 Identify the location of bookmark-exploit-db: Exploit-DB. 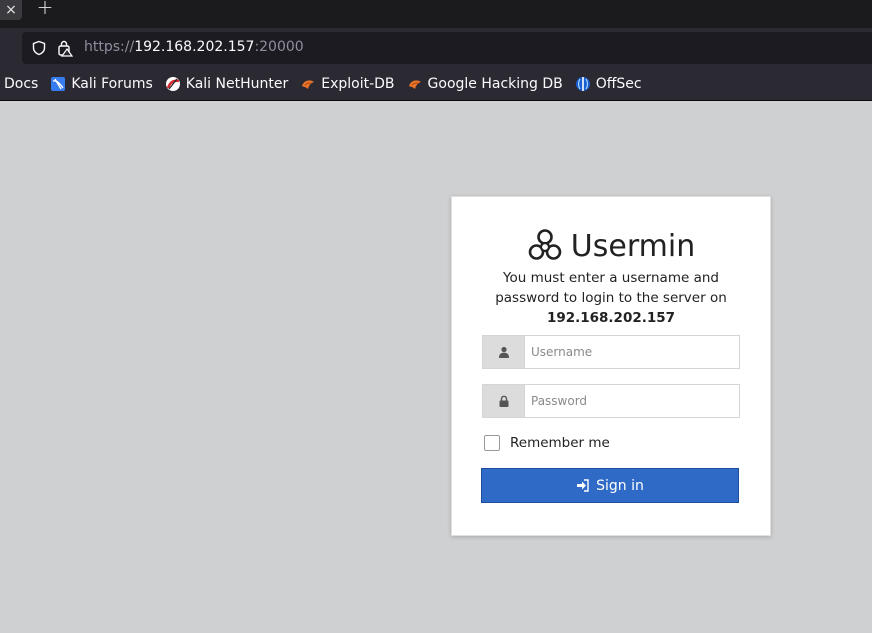
(347, 84).